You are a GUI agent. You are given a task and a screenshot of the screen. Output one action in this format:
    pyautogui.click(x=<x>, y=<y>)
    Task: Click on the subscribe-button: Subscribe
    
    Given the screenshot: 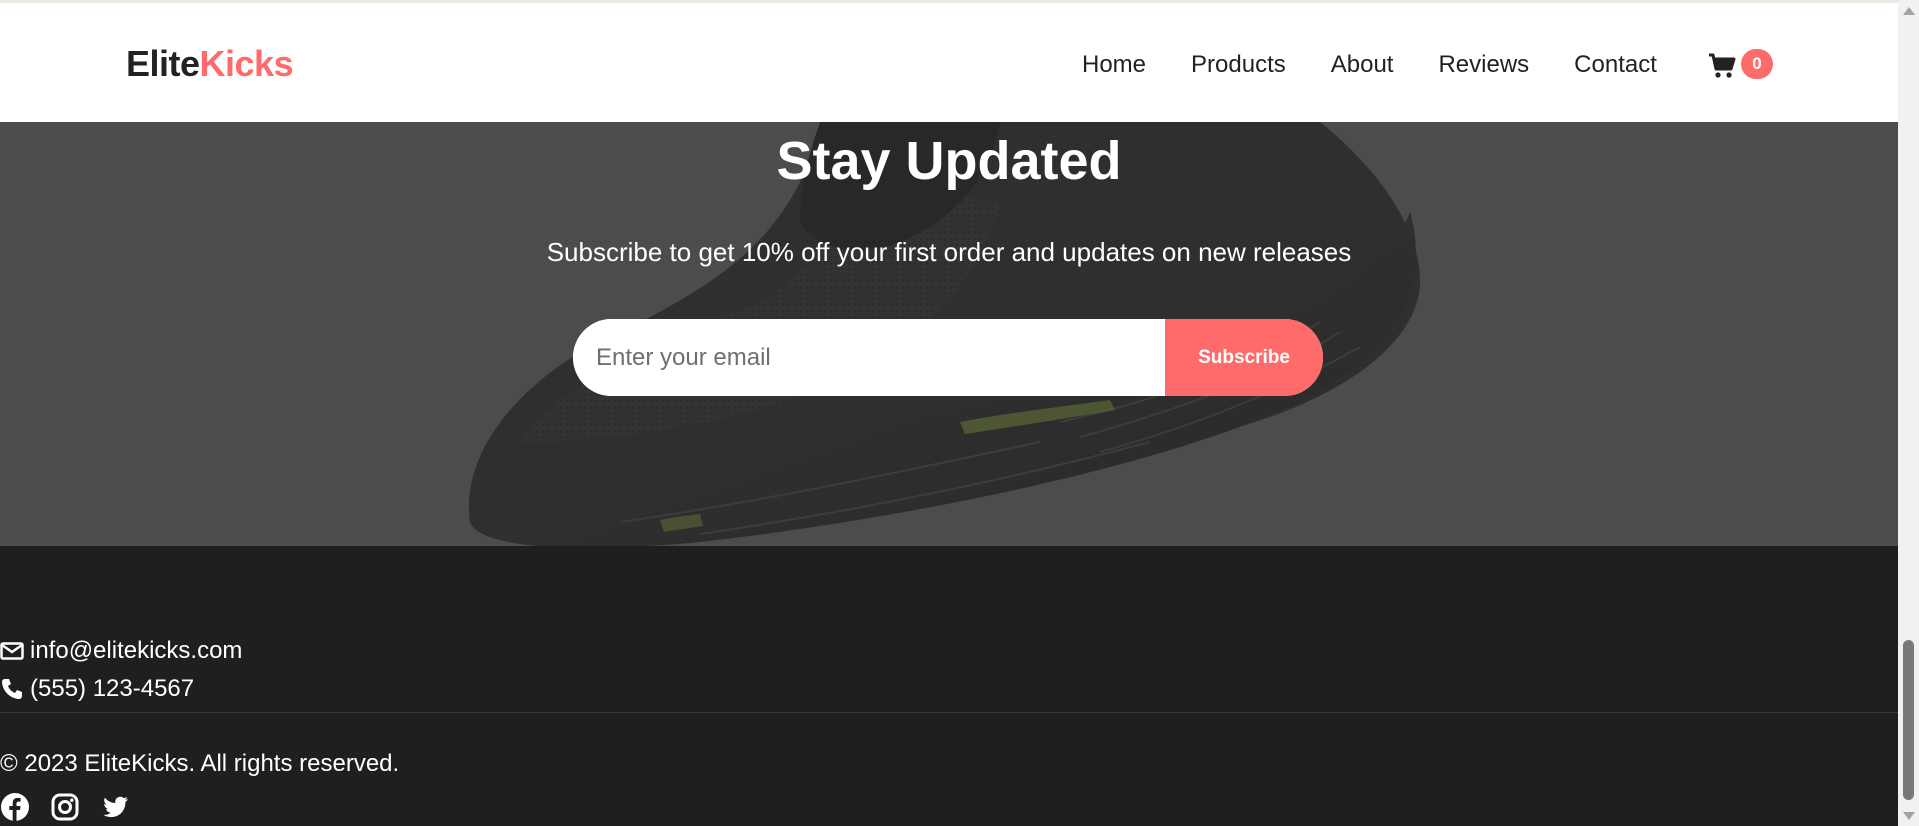 What is the action you would take?
    pyautogui.click(x=1244, y=357)
    